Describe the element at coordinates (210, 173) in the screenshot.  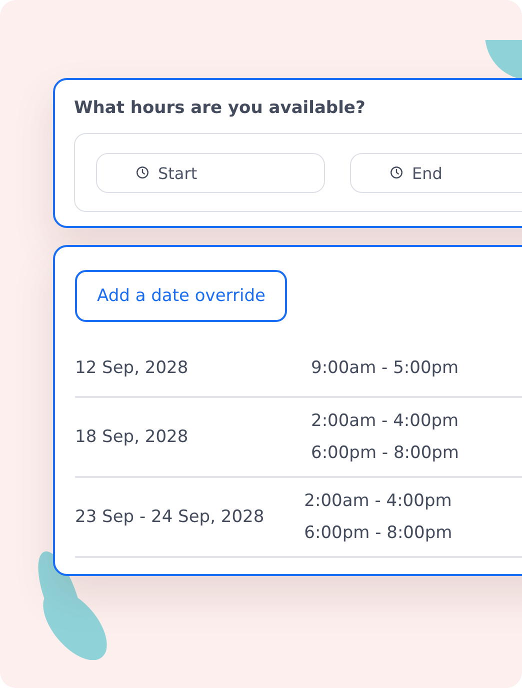
I see `time-field: Start` at that location.